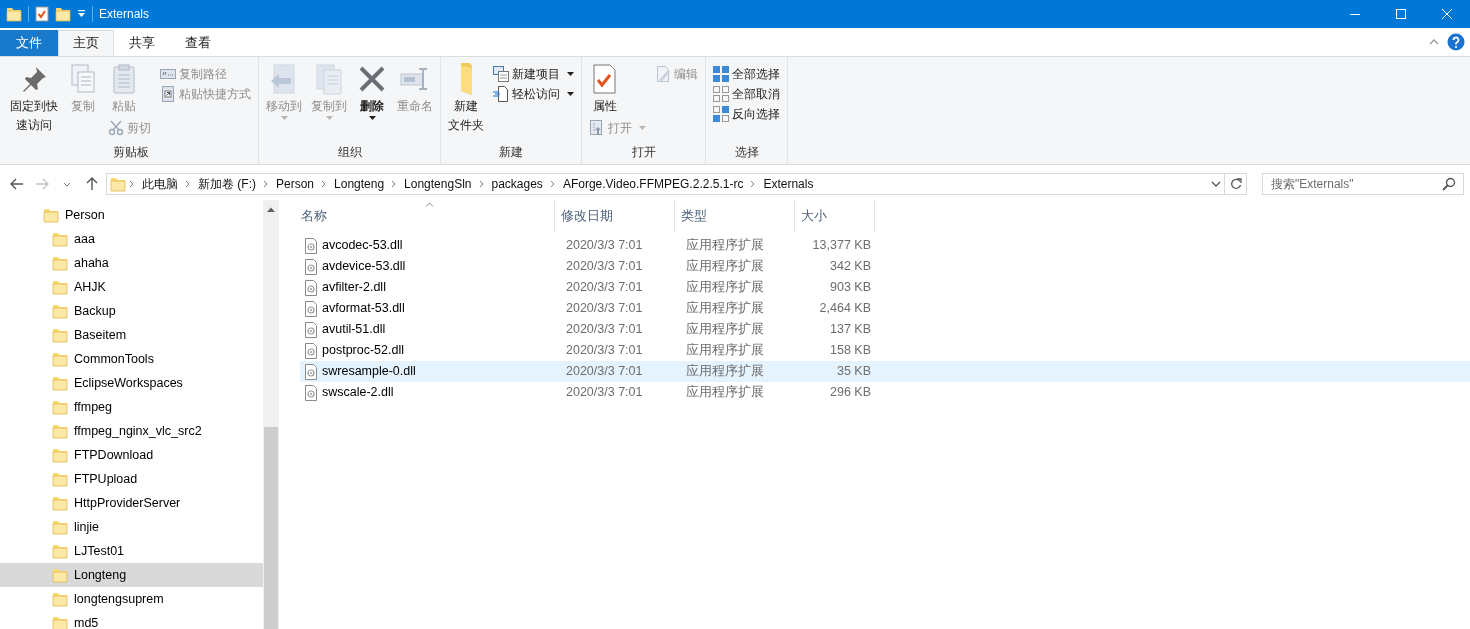 The image size is (1470, 629). I want to click on file-name: swresample-0.dll, so click(430, 371).